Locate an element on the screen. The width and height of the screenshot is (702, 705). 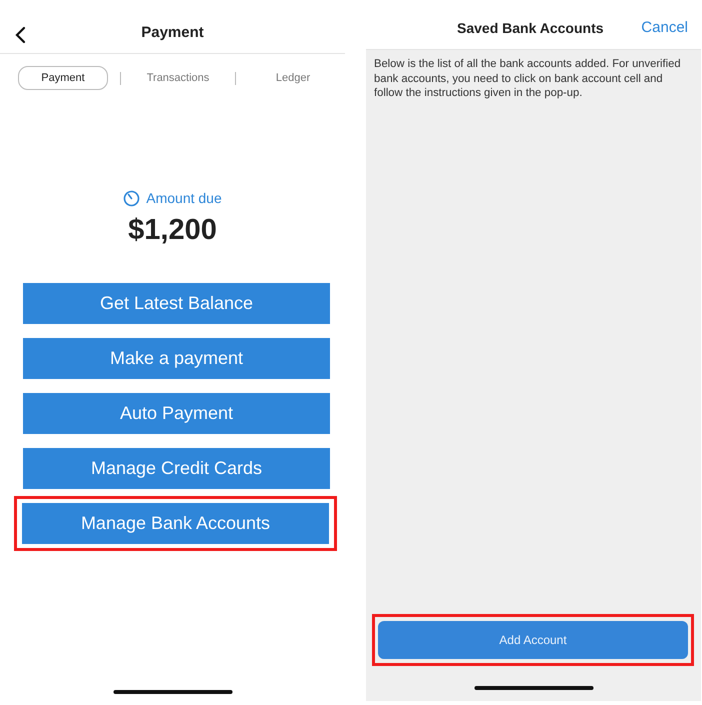
screen-title: Saved Bank Accounts is located at coordinates (530, 28).